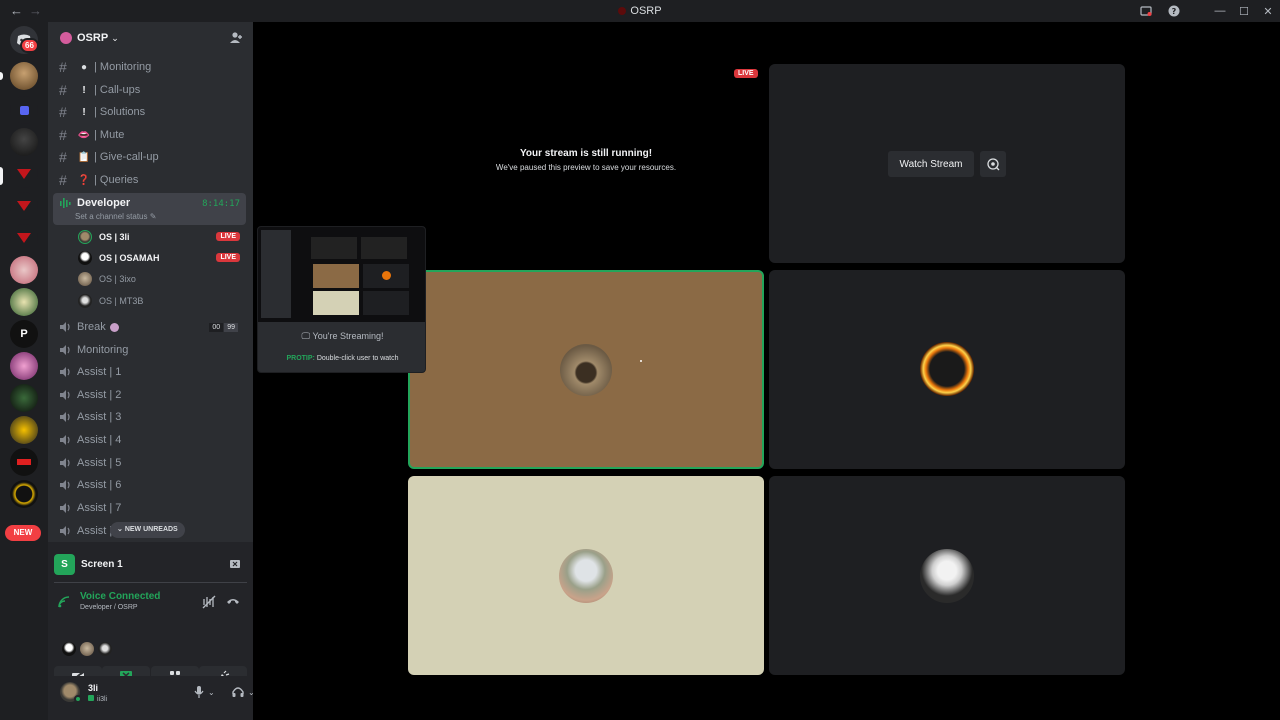 This screenshot has height=720, width=1280. I want to click on text-channel-mute: # 👄 | Mute, so click(151, 135).